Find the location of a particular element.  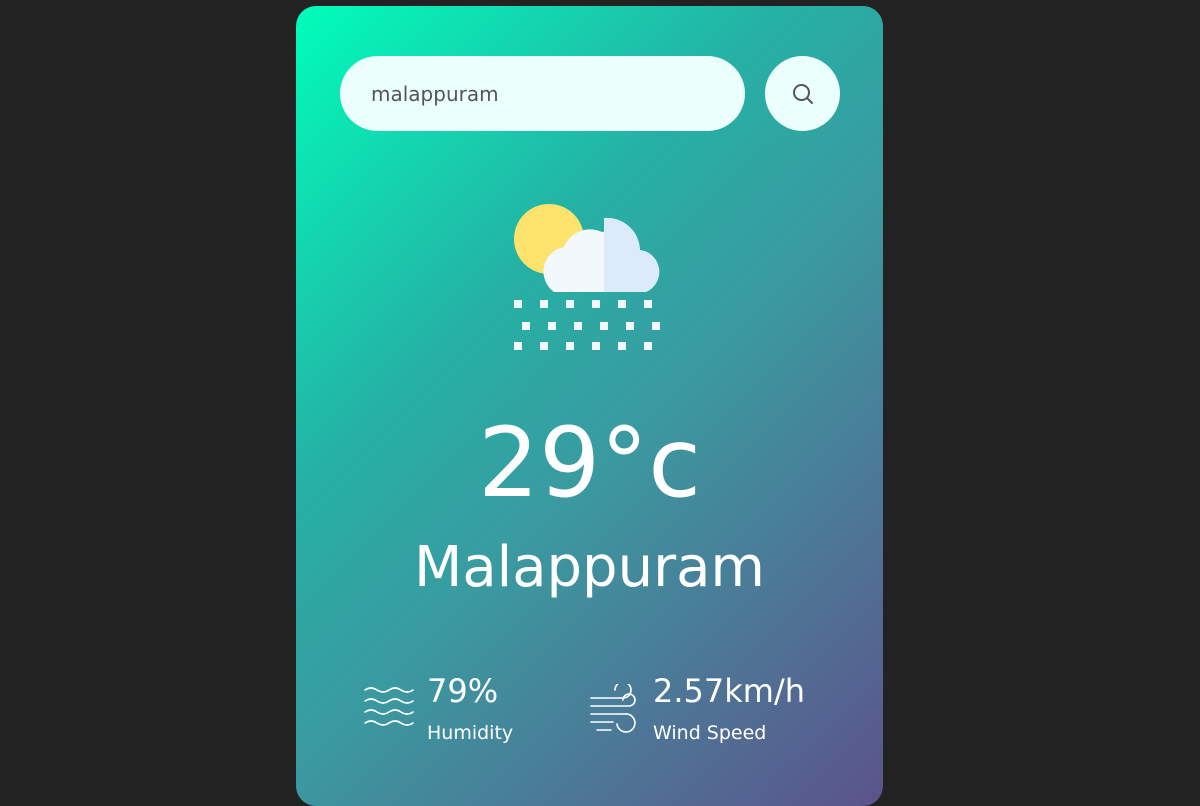

rain-cloud-sun-icon is located at coordinates (587, 277).